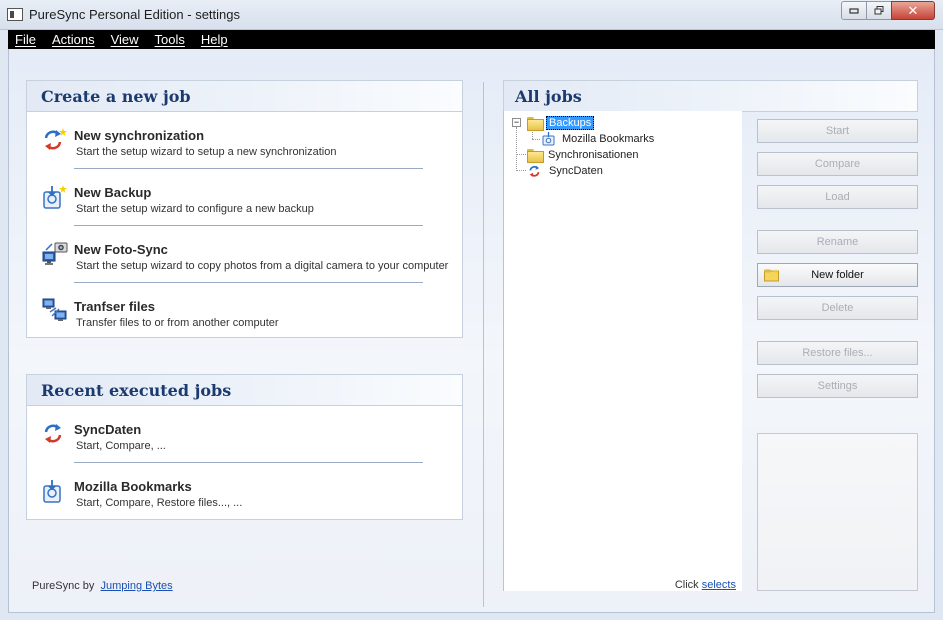 This screenshot has height=620, width=943. I want to click on minimize-icon, so click(854, 10).